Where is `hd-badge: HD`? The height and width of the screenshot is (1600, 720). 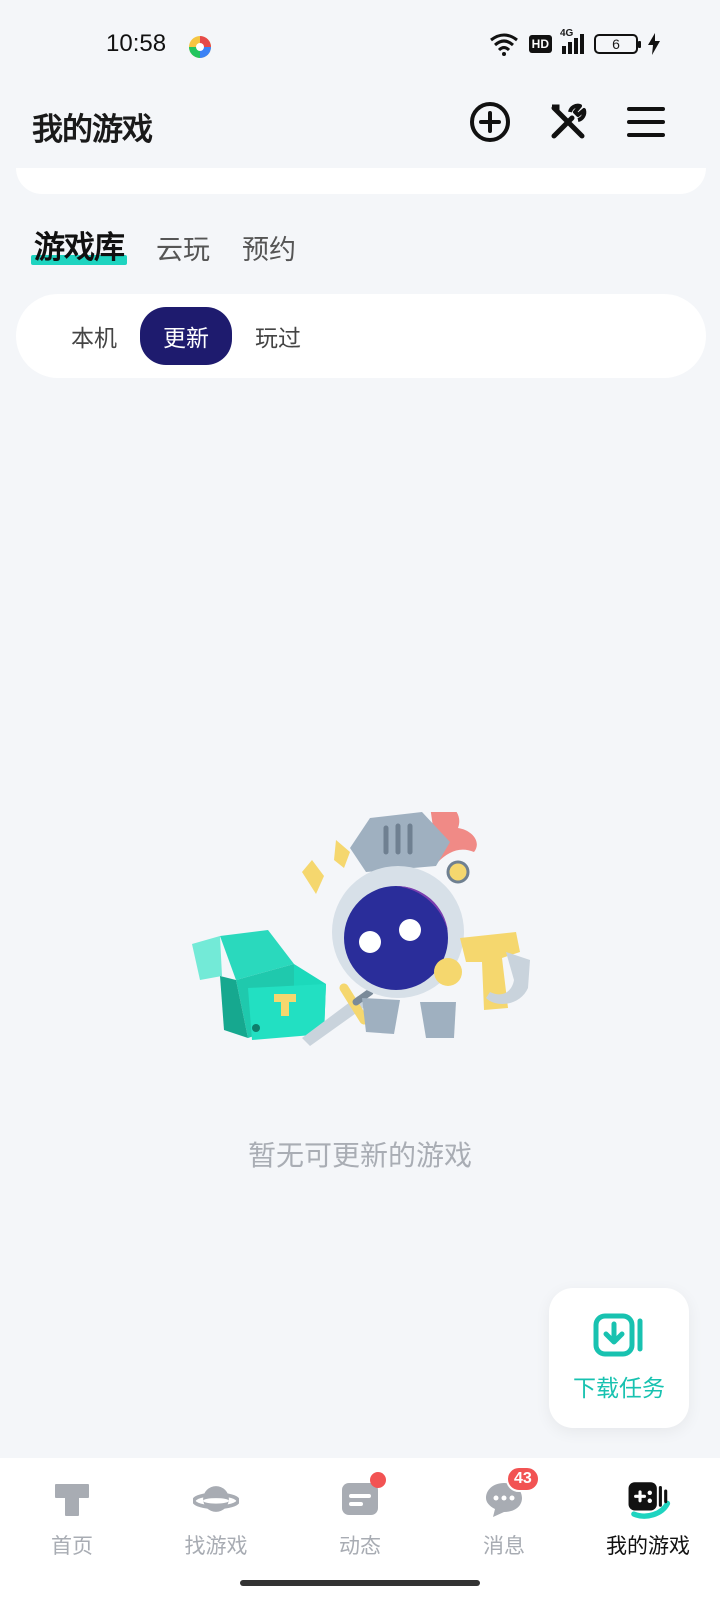 hd-badge: HD is located at coordinates (540, 44).